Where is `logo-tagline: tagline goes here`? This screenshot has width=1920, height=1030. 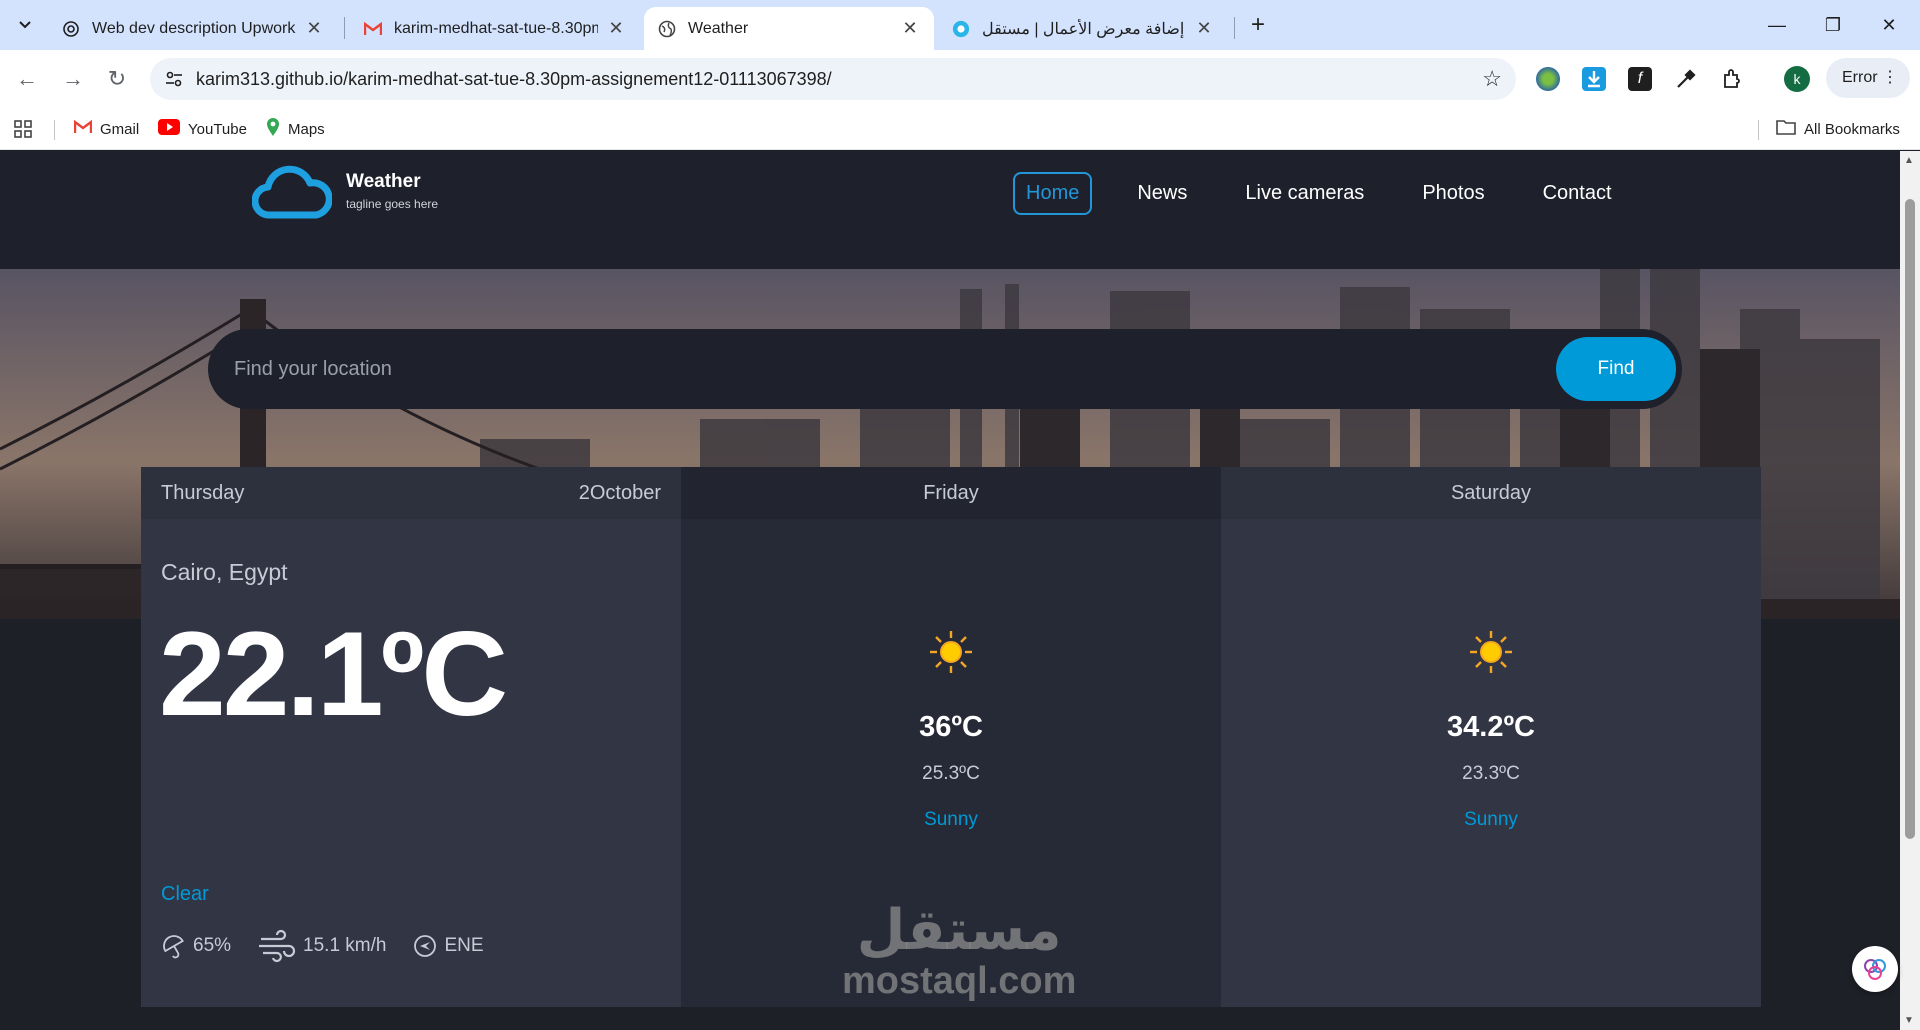 logo-tagline: tagline goes here is located at coordinates (392, 204).